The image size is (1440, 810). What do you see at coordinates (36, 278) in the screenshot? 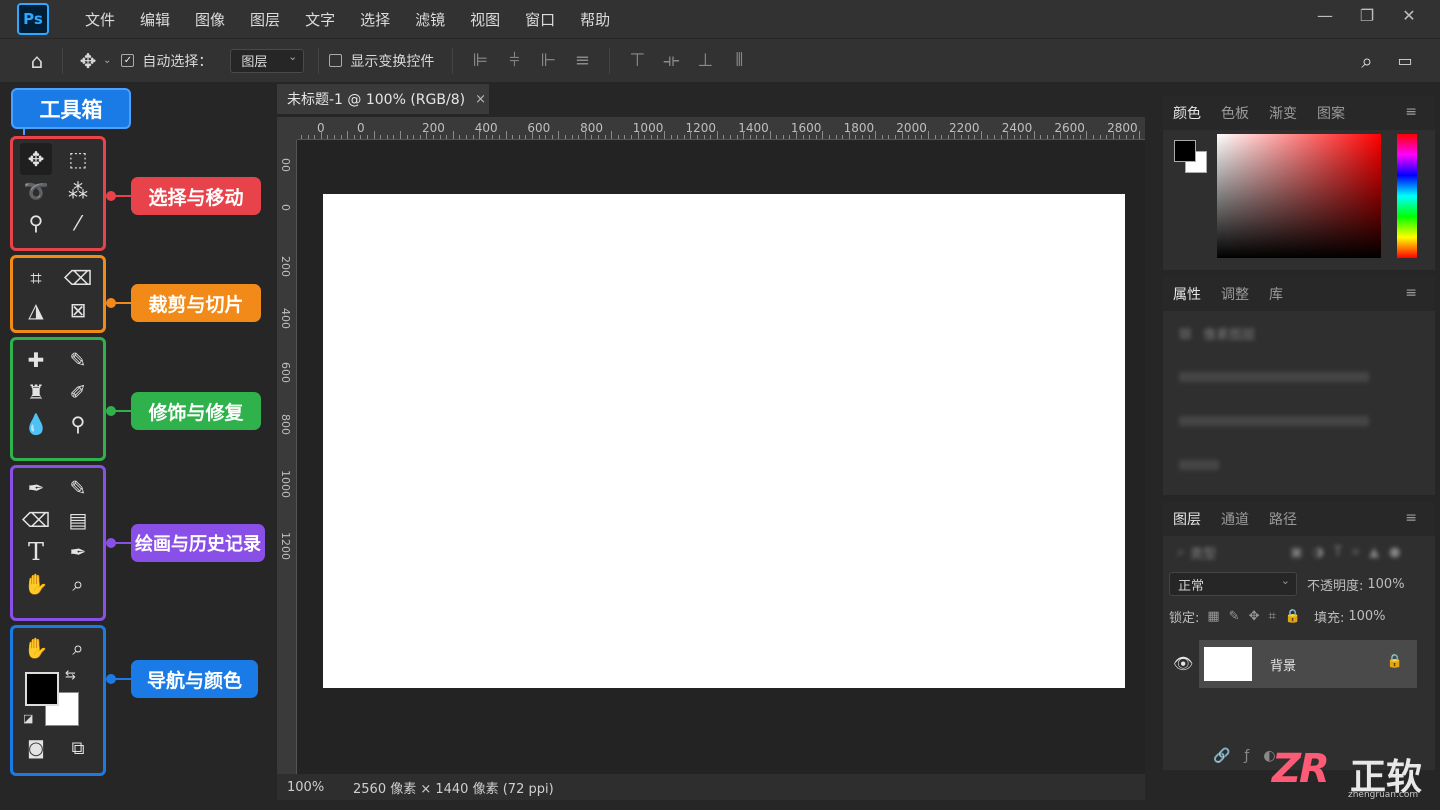
I see `crop-tool-icon: ⌗` at bounding box center [36, 278].